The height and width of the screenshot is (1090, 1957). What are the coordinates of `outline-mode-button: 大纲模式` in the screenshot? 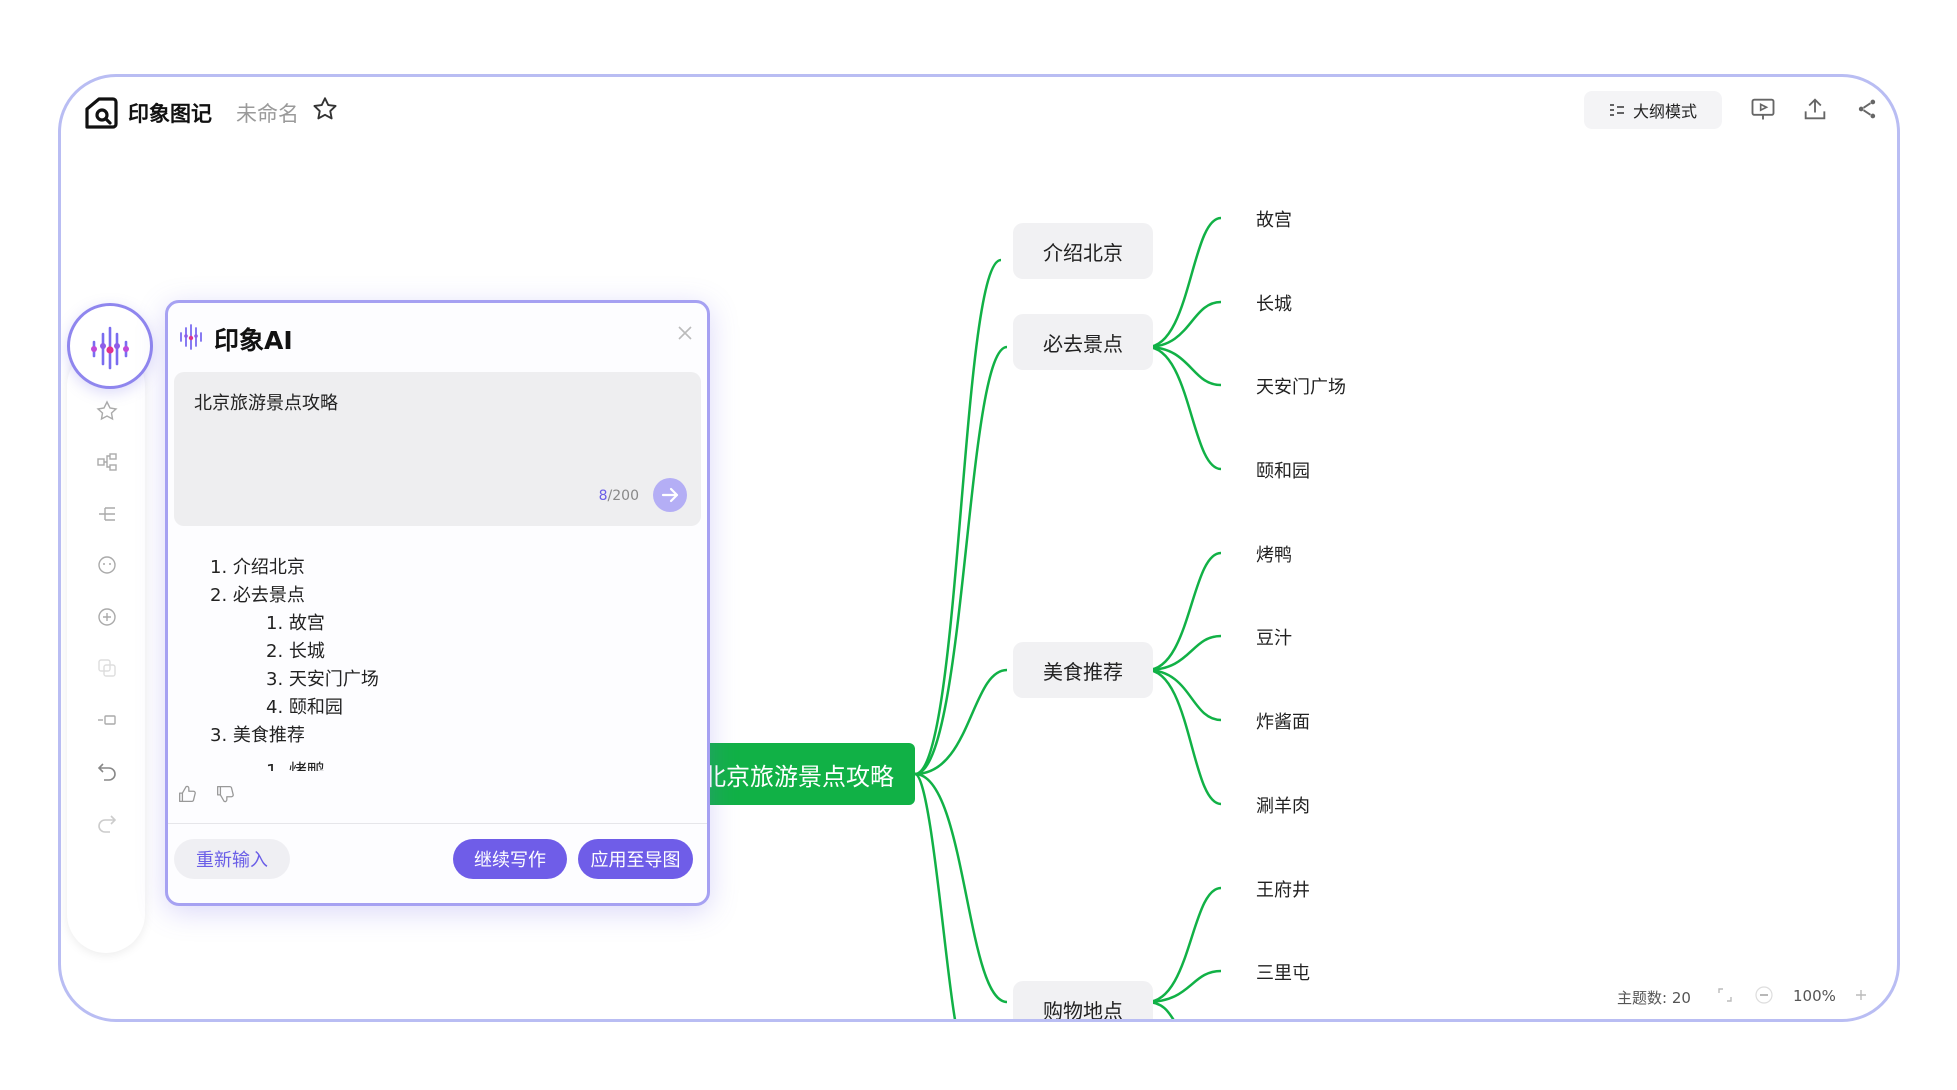 It's located at (1653, 110).